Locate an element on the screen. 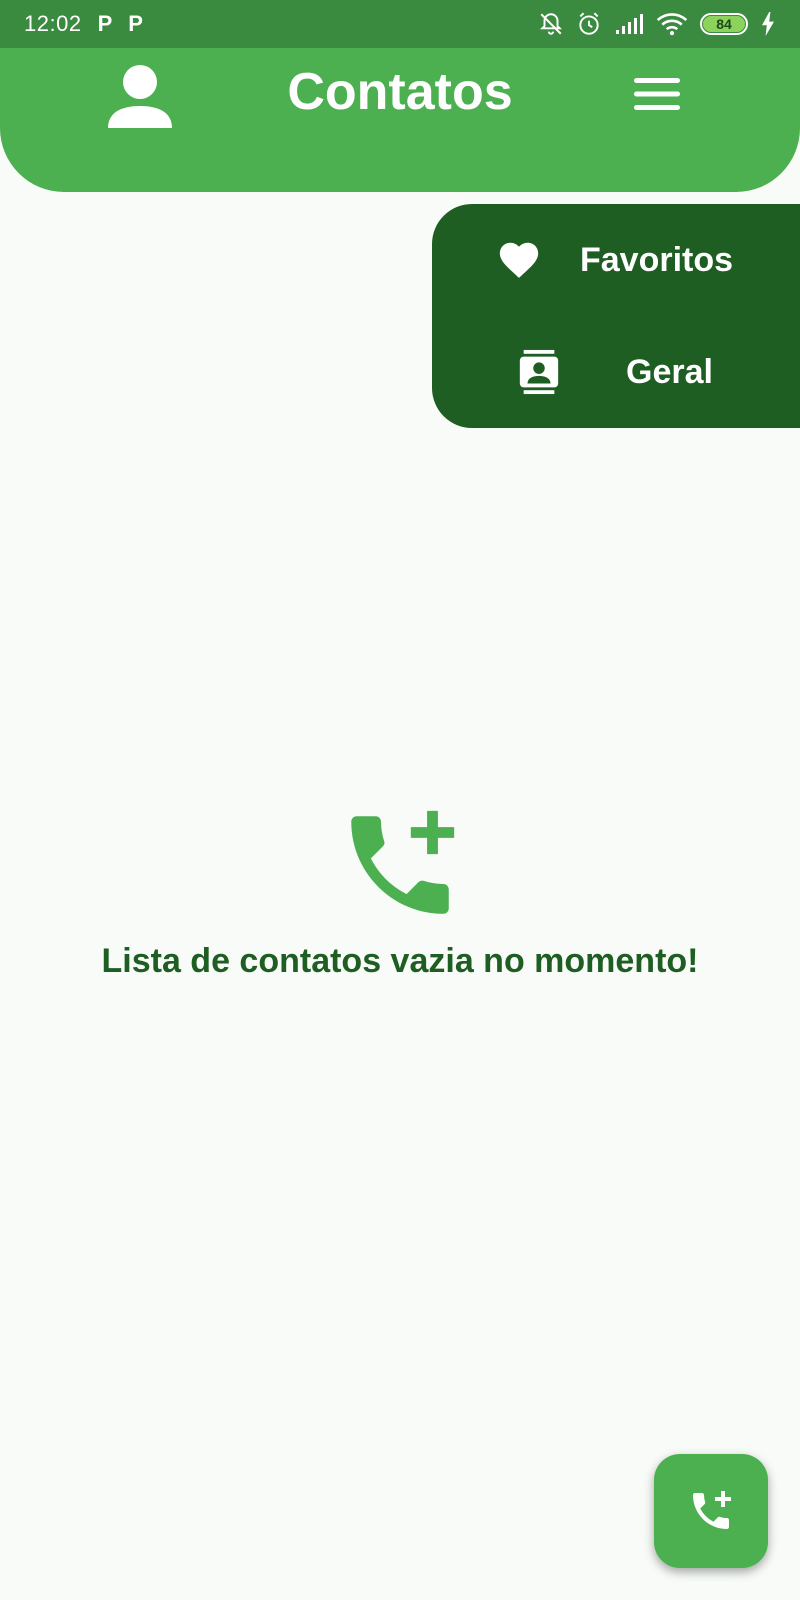 The width and height of the screenshot is (800, 1600). app-header: Contatos is located at coordinates (400, 120).